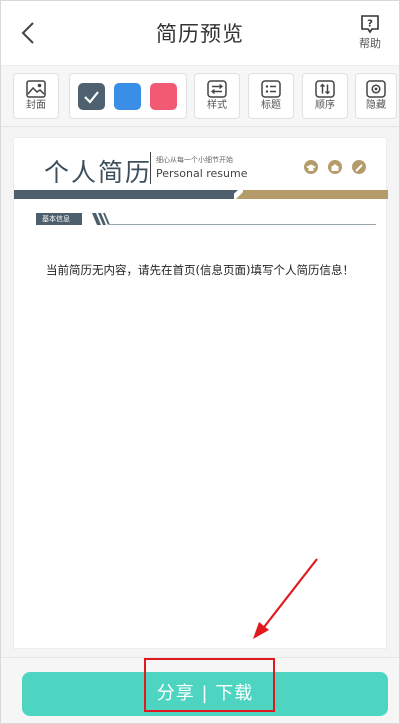 The image size is (400, 724). I want to click on image-icon, so click(36, 89).